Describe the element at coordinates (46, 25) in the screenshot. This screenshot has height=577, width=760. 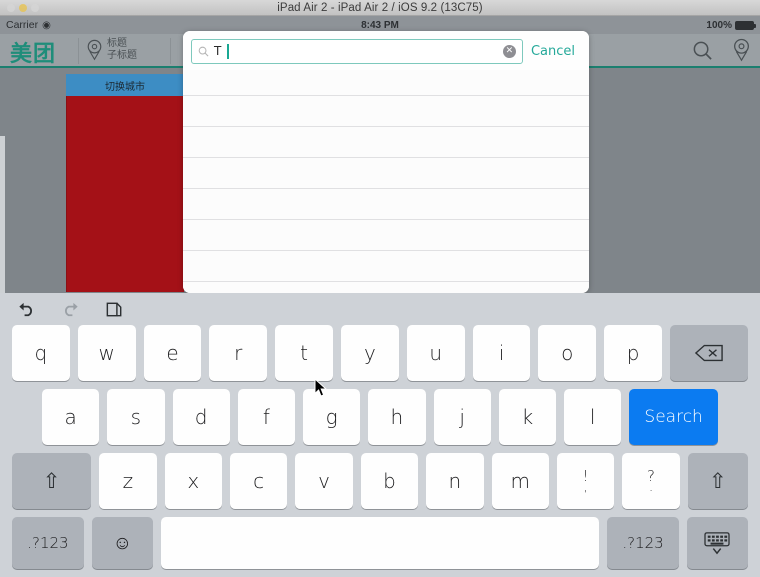
I see `wifi-icon: ◉` at that location.